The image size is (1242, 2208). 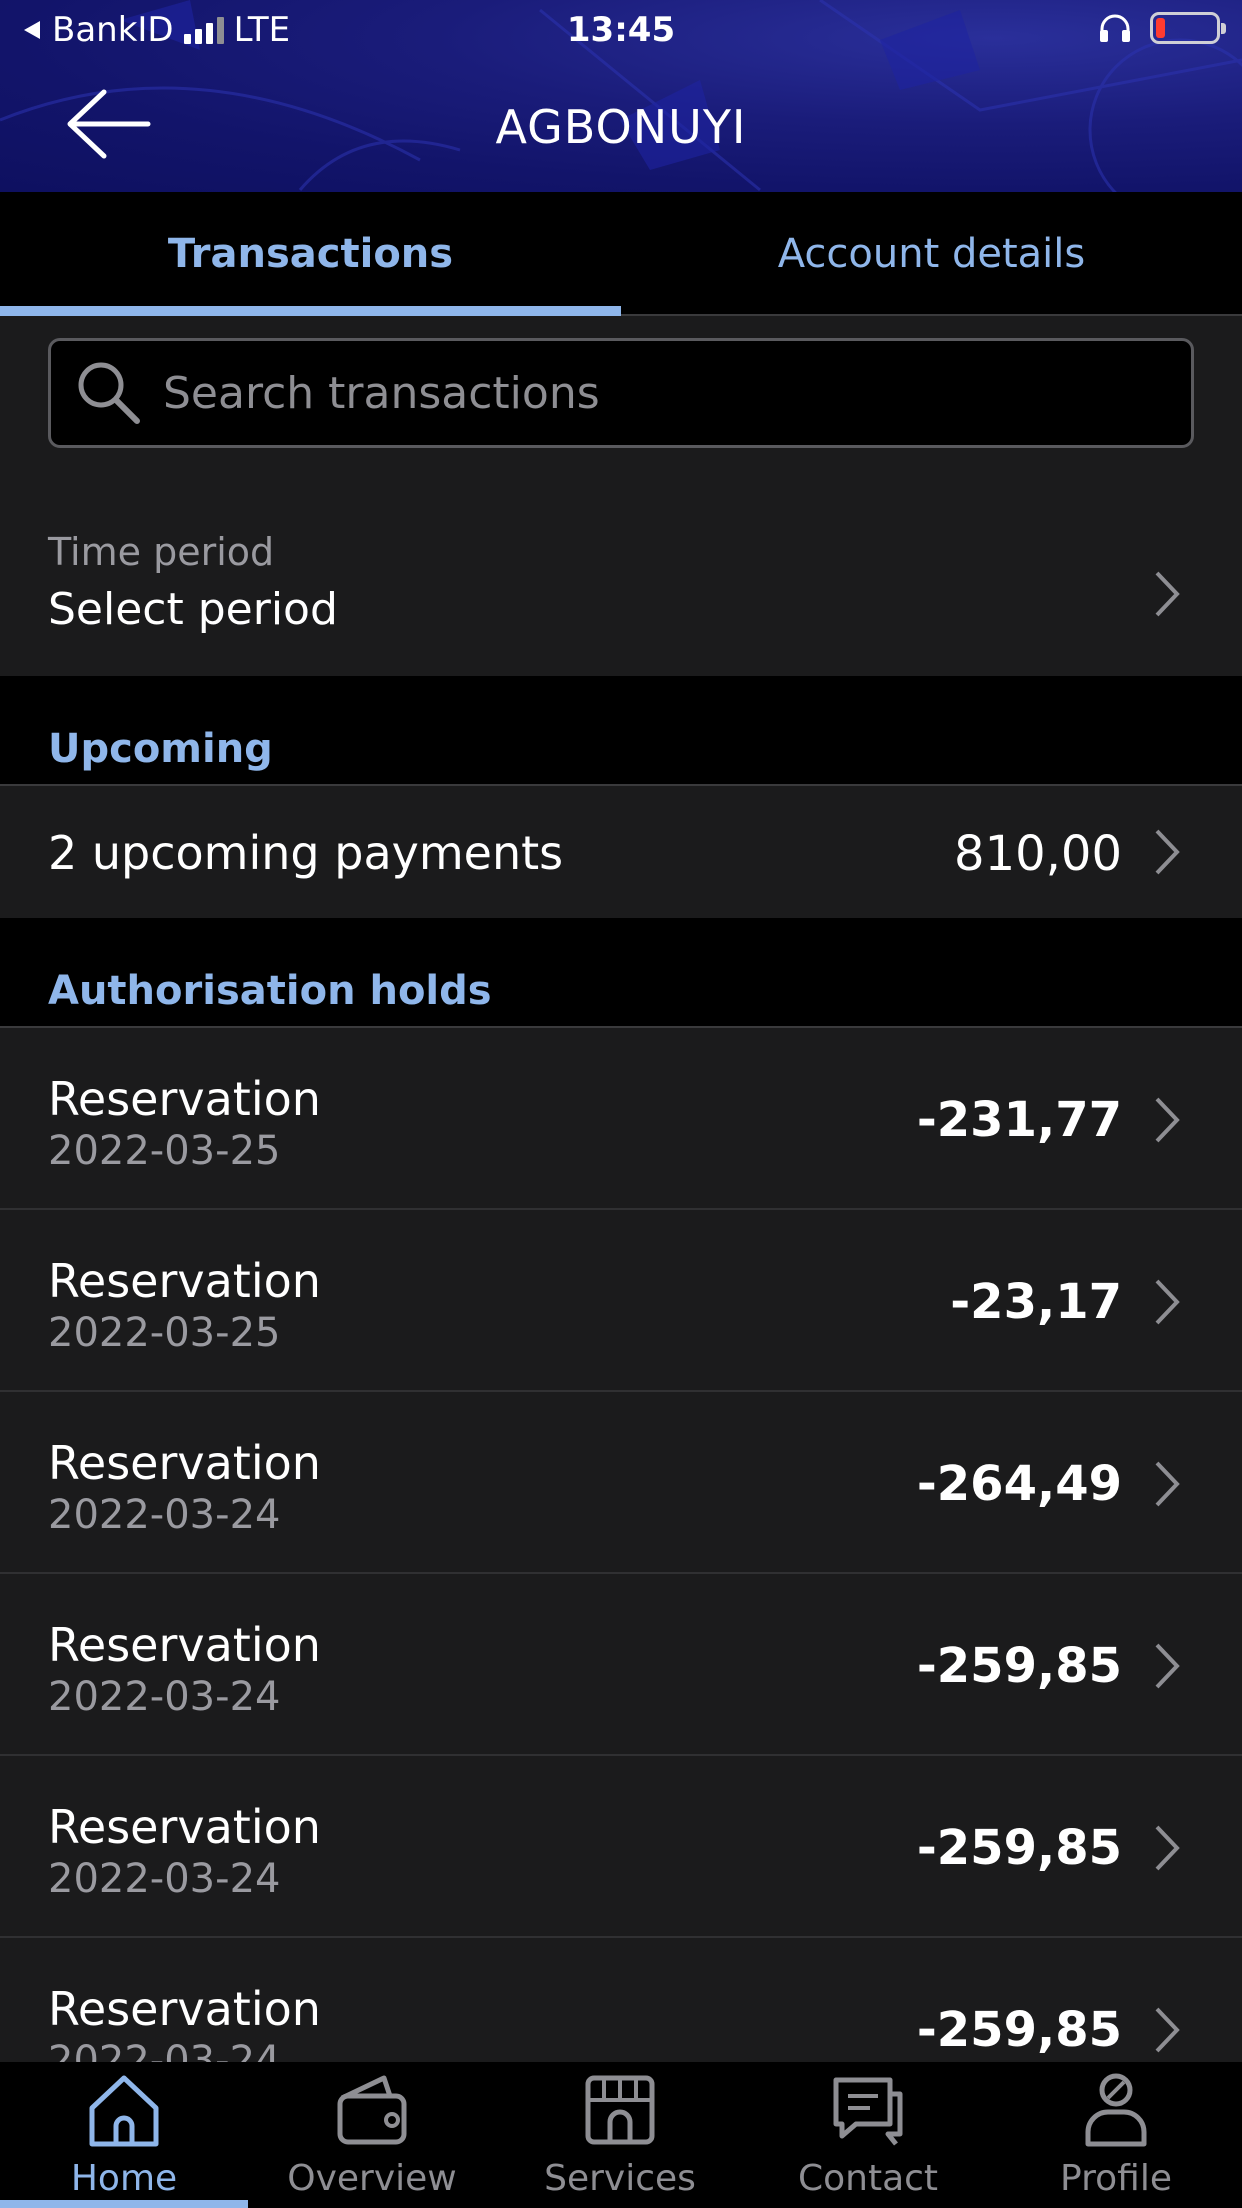 I want to click on tabbar-services: Services, so click(x=620, y=2135).